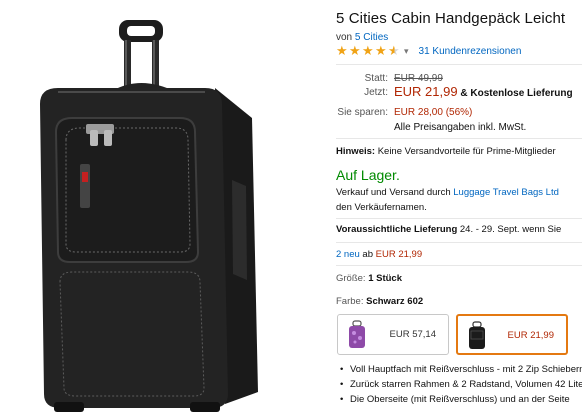 This screenshot has width=582, height=419. I want to click on offers-from: ab, so click(367, 254).